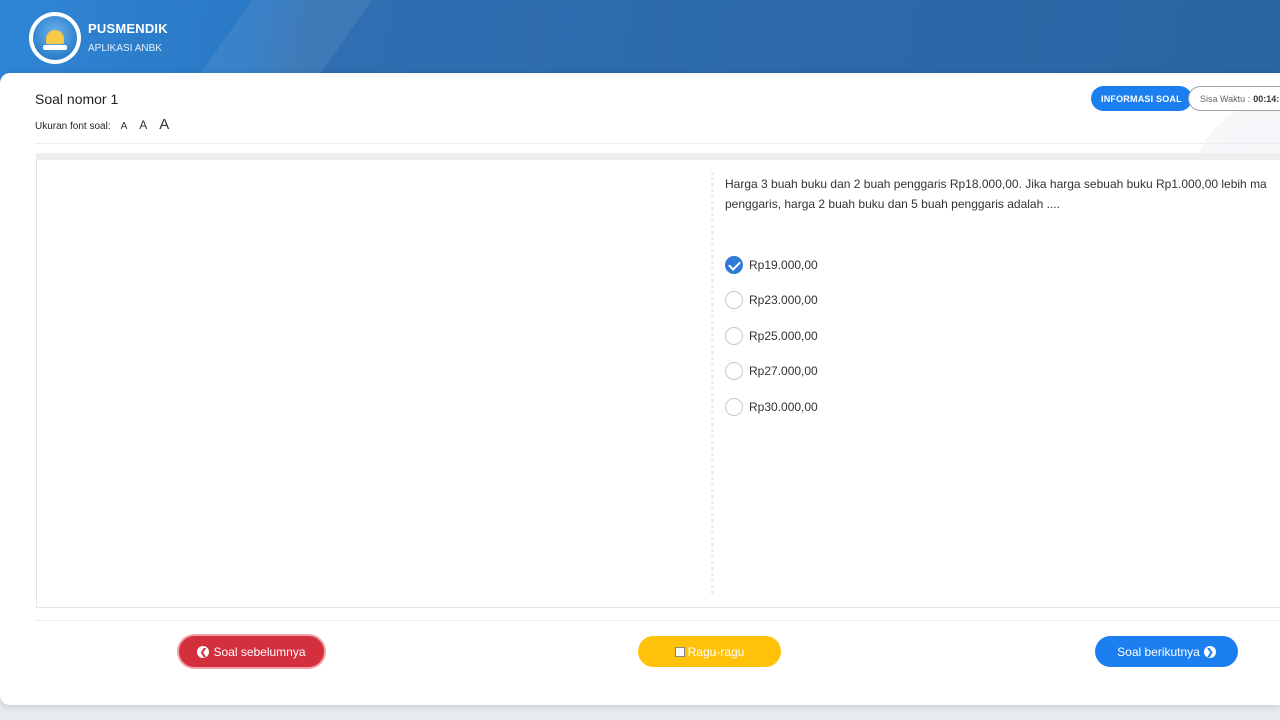 Image resolution: width=1280 pixels, height=720 pixels. I want to click on answer-option-c: Rp25.000,00, so click(771, 336).